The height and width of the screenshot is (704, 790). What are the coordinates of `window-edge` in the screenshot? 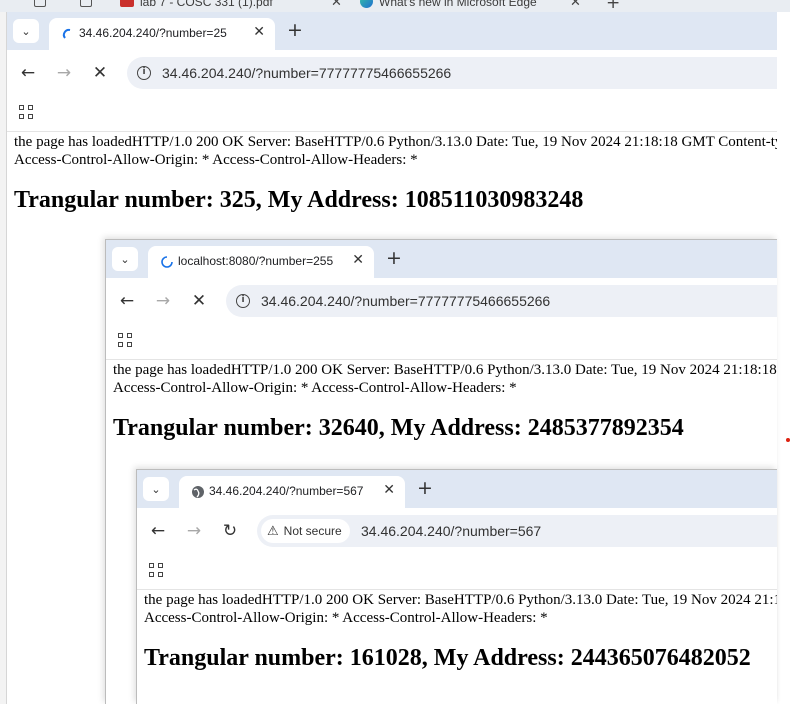 It's located at (3, 358).